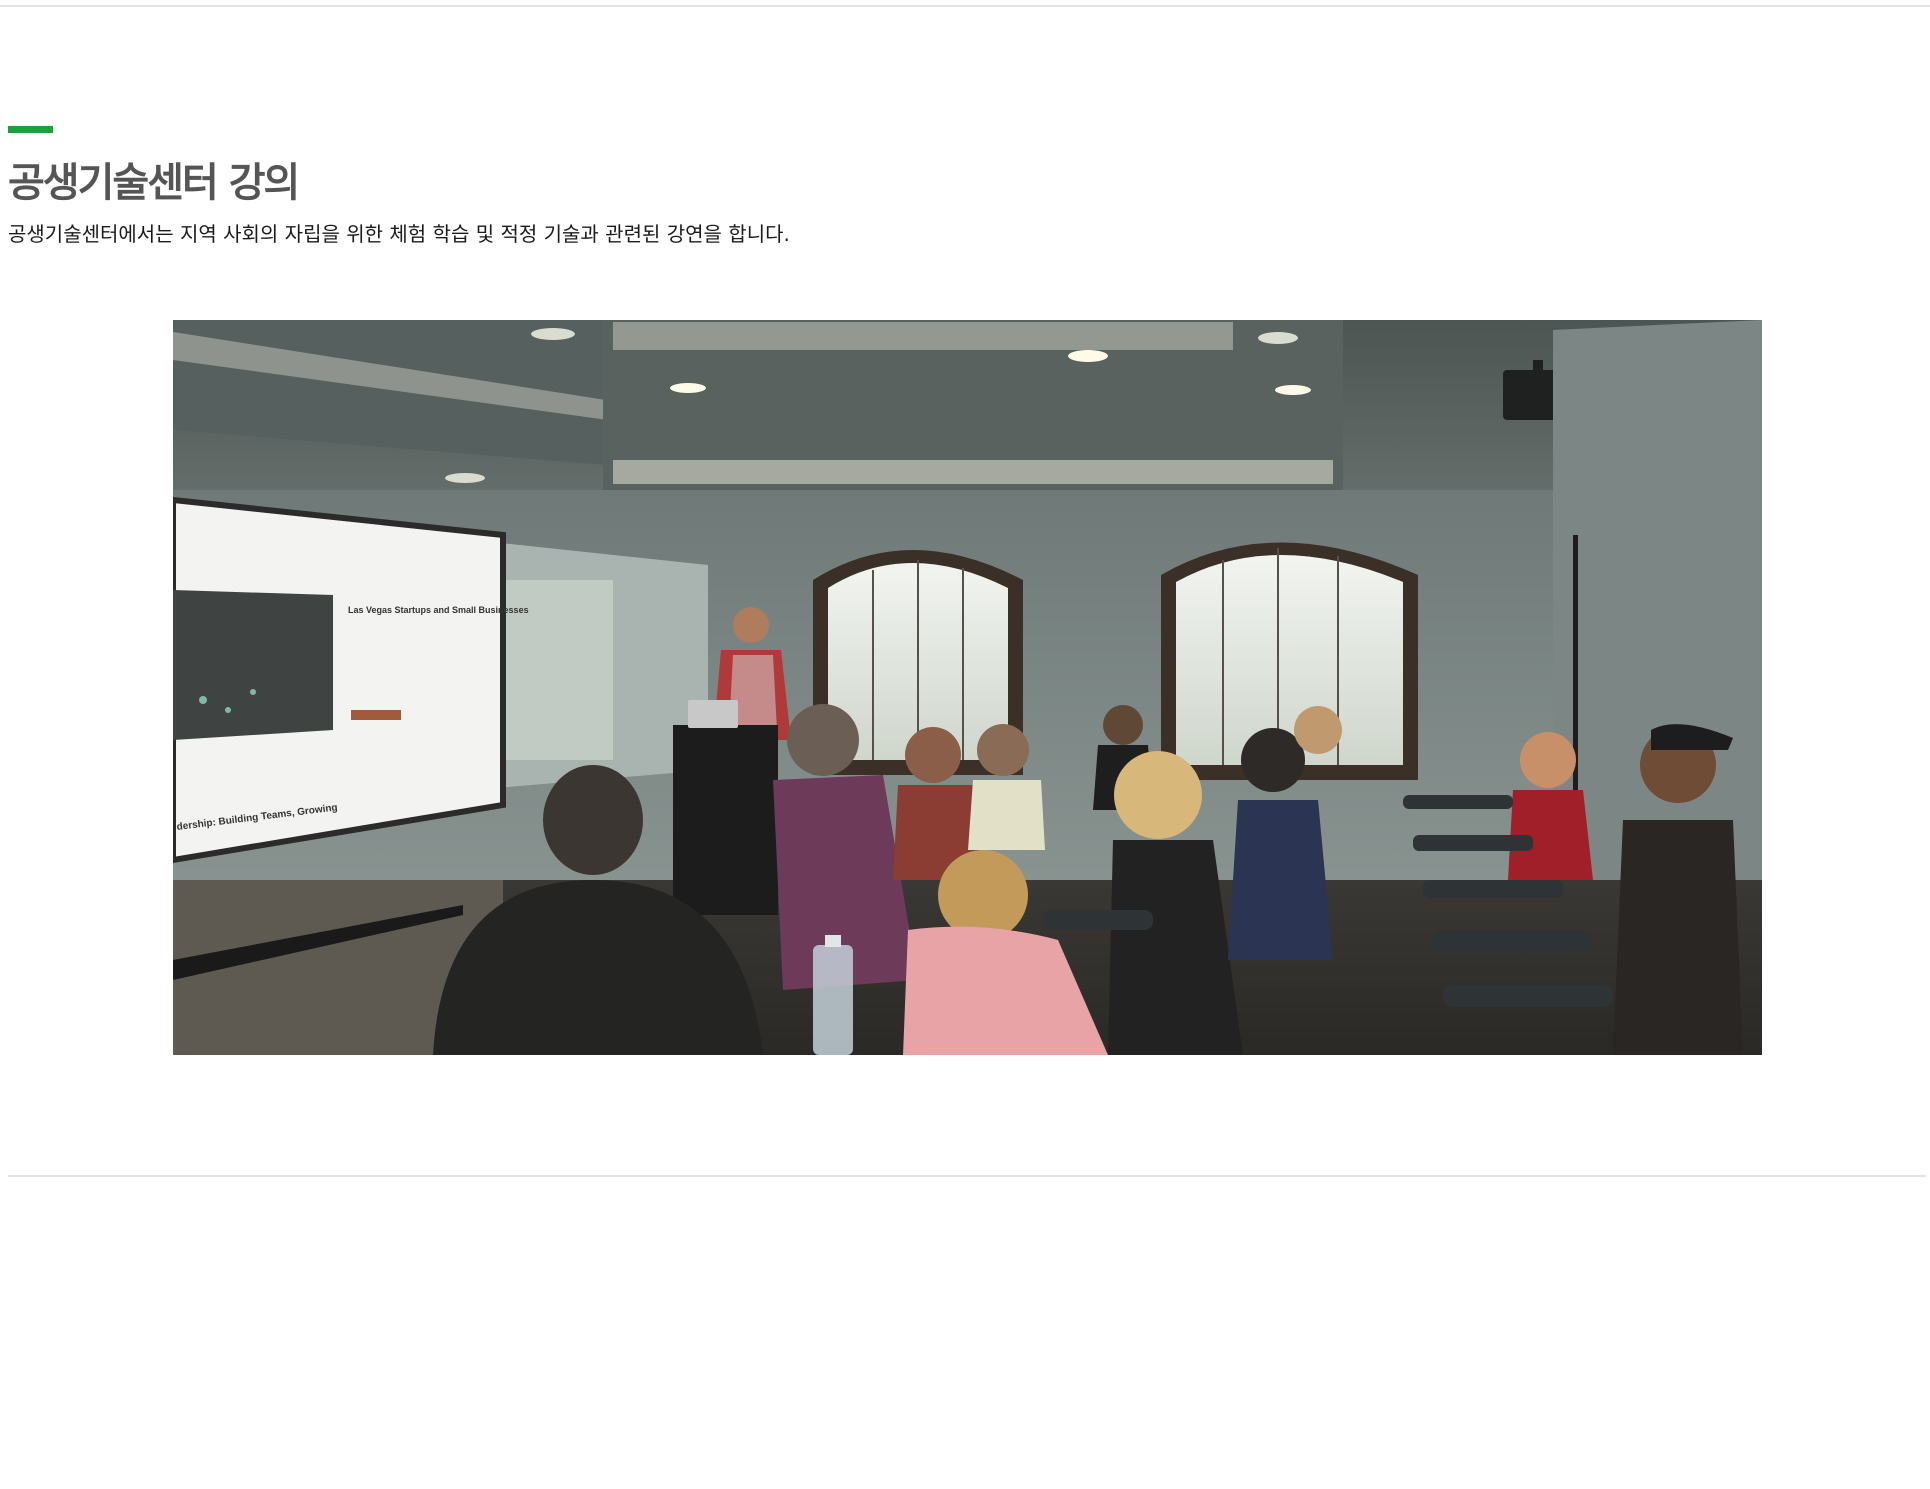 The height and width of the screenshot is (1489, 1930). What do you see at coordinates (967, 1176) in the screenshot?
I see `bottom-divider` at bounding box center [967, 1176].